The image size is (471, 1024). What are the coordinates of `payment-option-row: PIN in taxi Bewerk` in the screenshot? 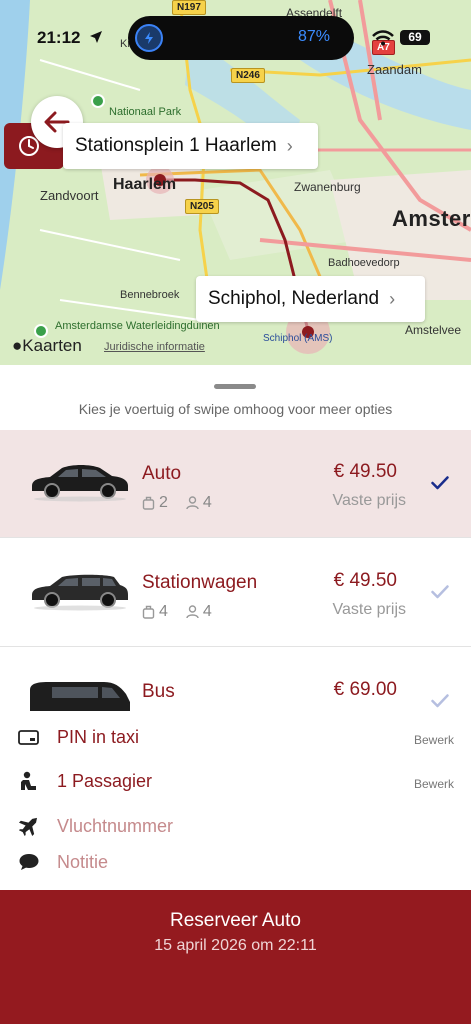 It's located at (235, 737).